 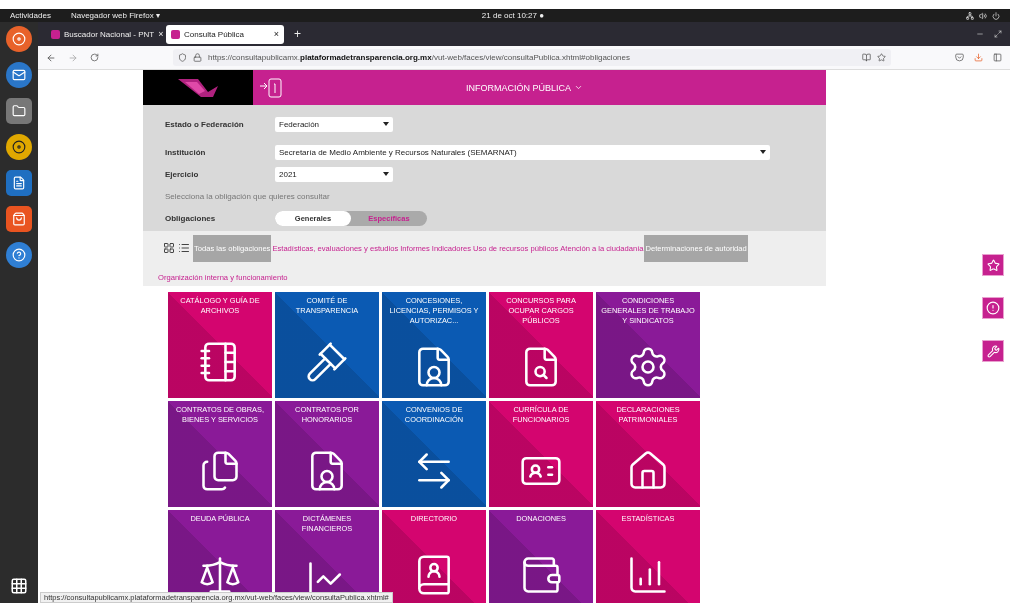 What do you see at coordinates (186, 152) in the screenshot?
I see `field-label: Institución` at bounding box center [186, 152].